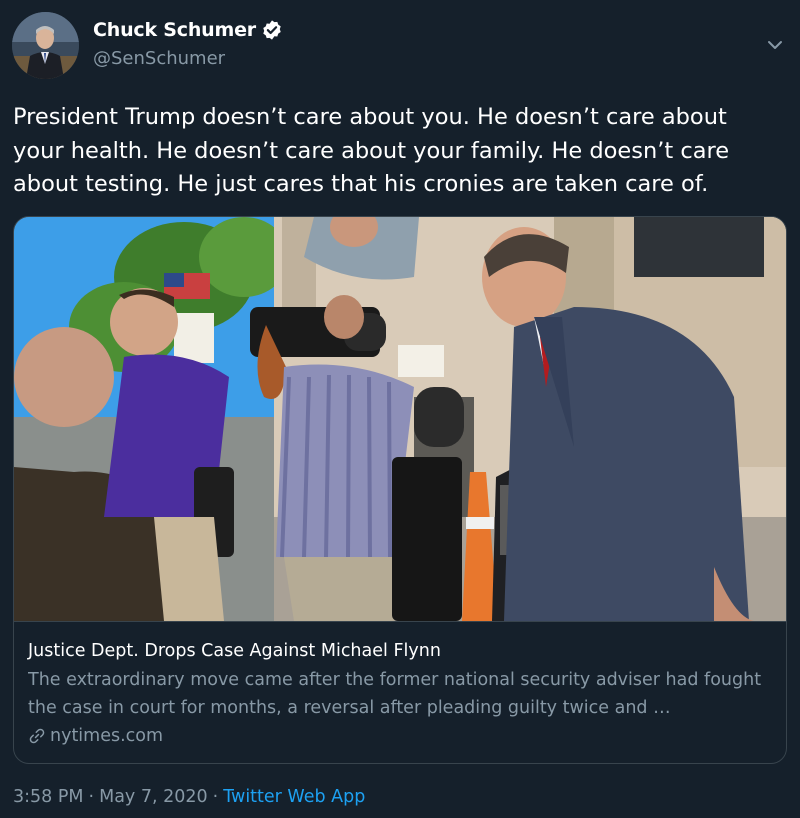 The width and height of the screenshot is (800, 818). I want to click on avatar, so click(45, 45).